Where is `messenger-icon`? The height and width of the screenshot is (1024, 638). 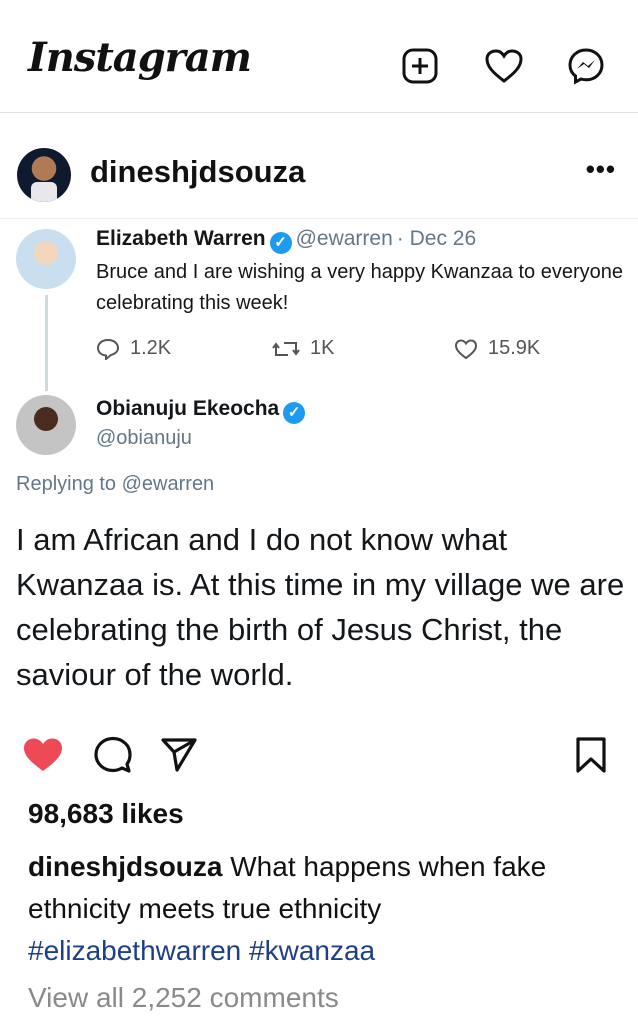
messenger-icon is located at coordinates (586, 66).